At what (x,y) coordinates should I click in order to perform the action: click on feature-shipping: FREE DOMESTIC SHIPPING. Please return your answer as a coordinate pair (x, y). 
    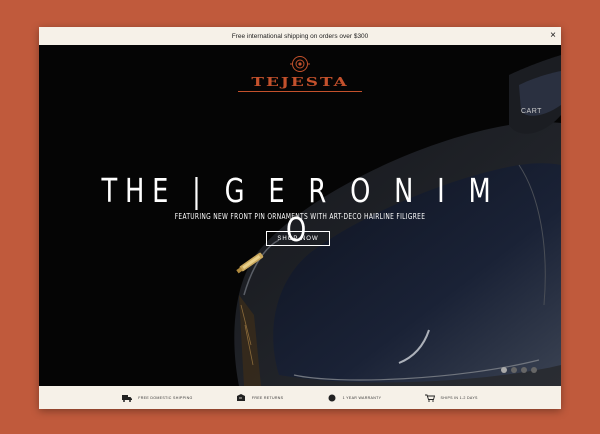
    Looking at the image, I should click on (157, 398).